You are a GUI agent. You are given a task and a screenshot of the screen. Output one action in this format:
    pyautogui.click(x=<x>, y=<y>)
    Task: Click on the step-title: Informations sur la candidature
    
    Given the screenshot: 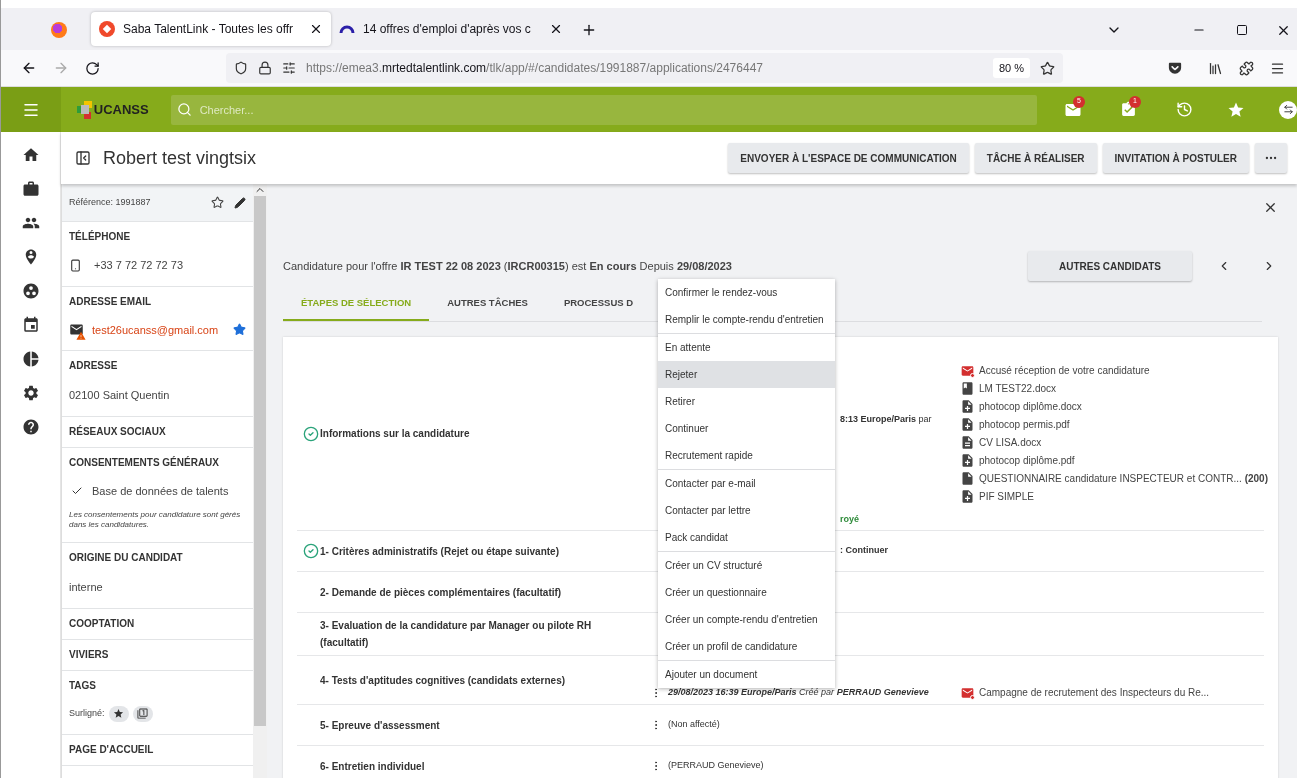 What is the action you would take?
    pyautogui.click(x=470, y=433)
    